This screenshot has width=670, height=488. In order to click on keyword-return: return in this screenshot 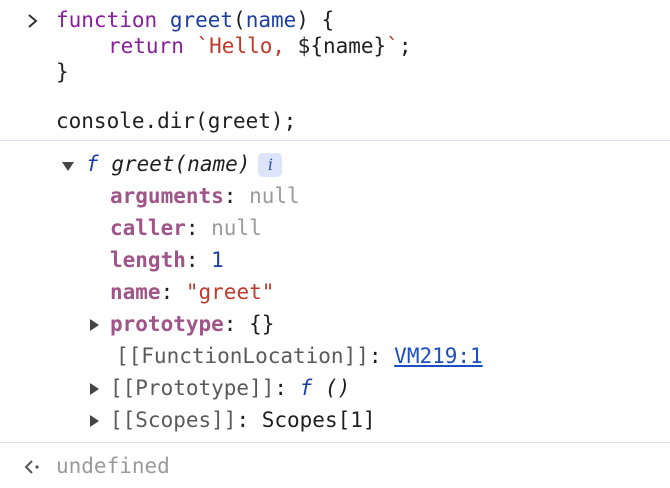, I will do `click(146, 46)`.